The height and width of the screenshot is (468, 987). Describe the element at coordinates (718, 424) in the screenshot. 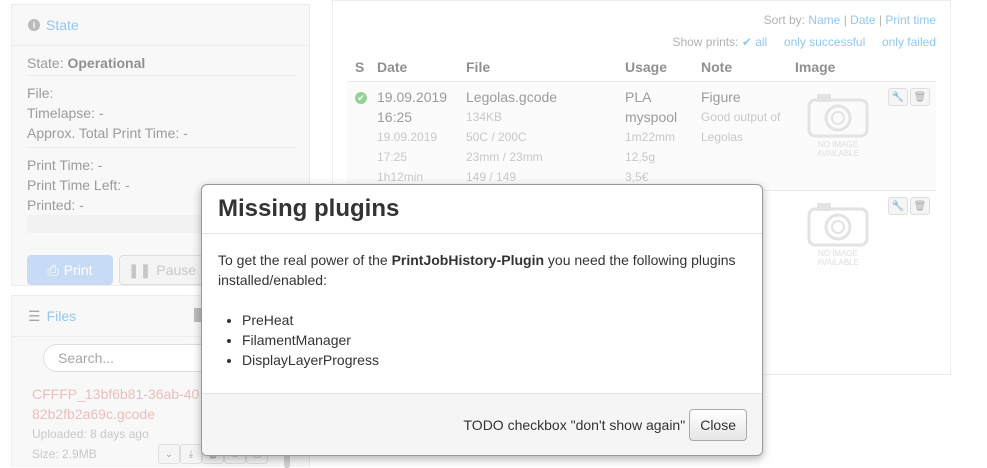

I see `close-button: Close` at that location.